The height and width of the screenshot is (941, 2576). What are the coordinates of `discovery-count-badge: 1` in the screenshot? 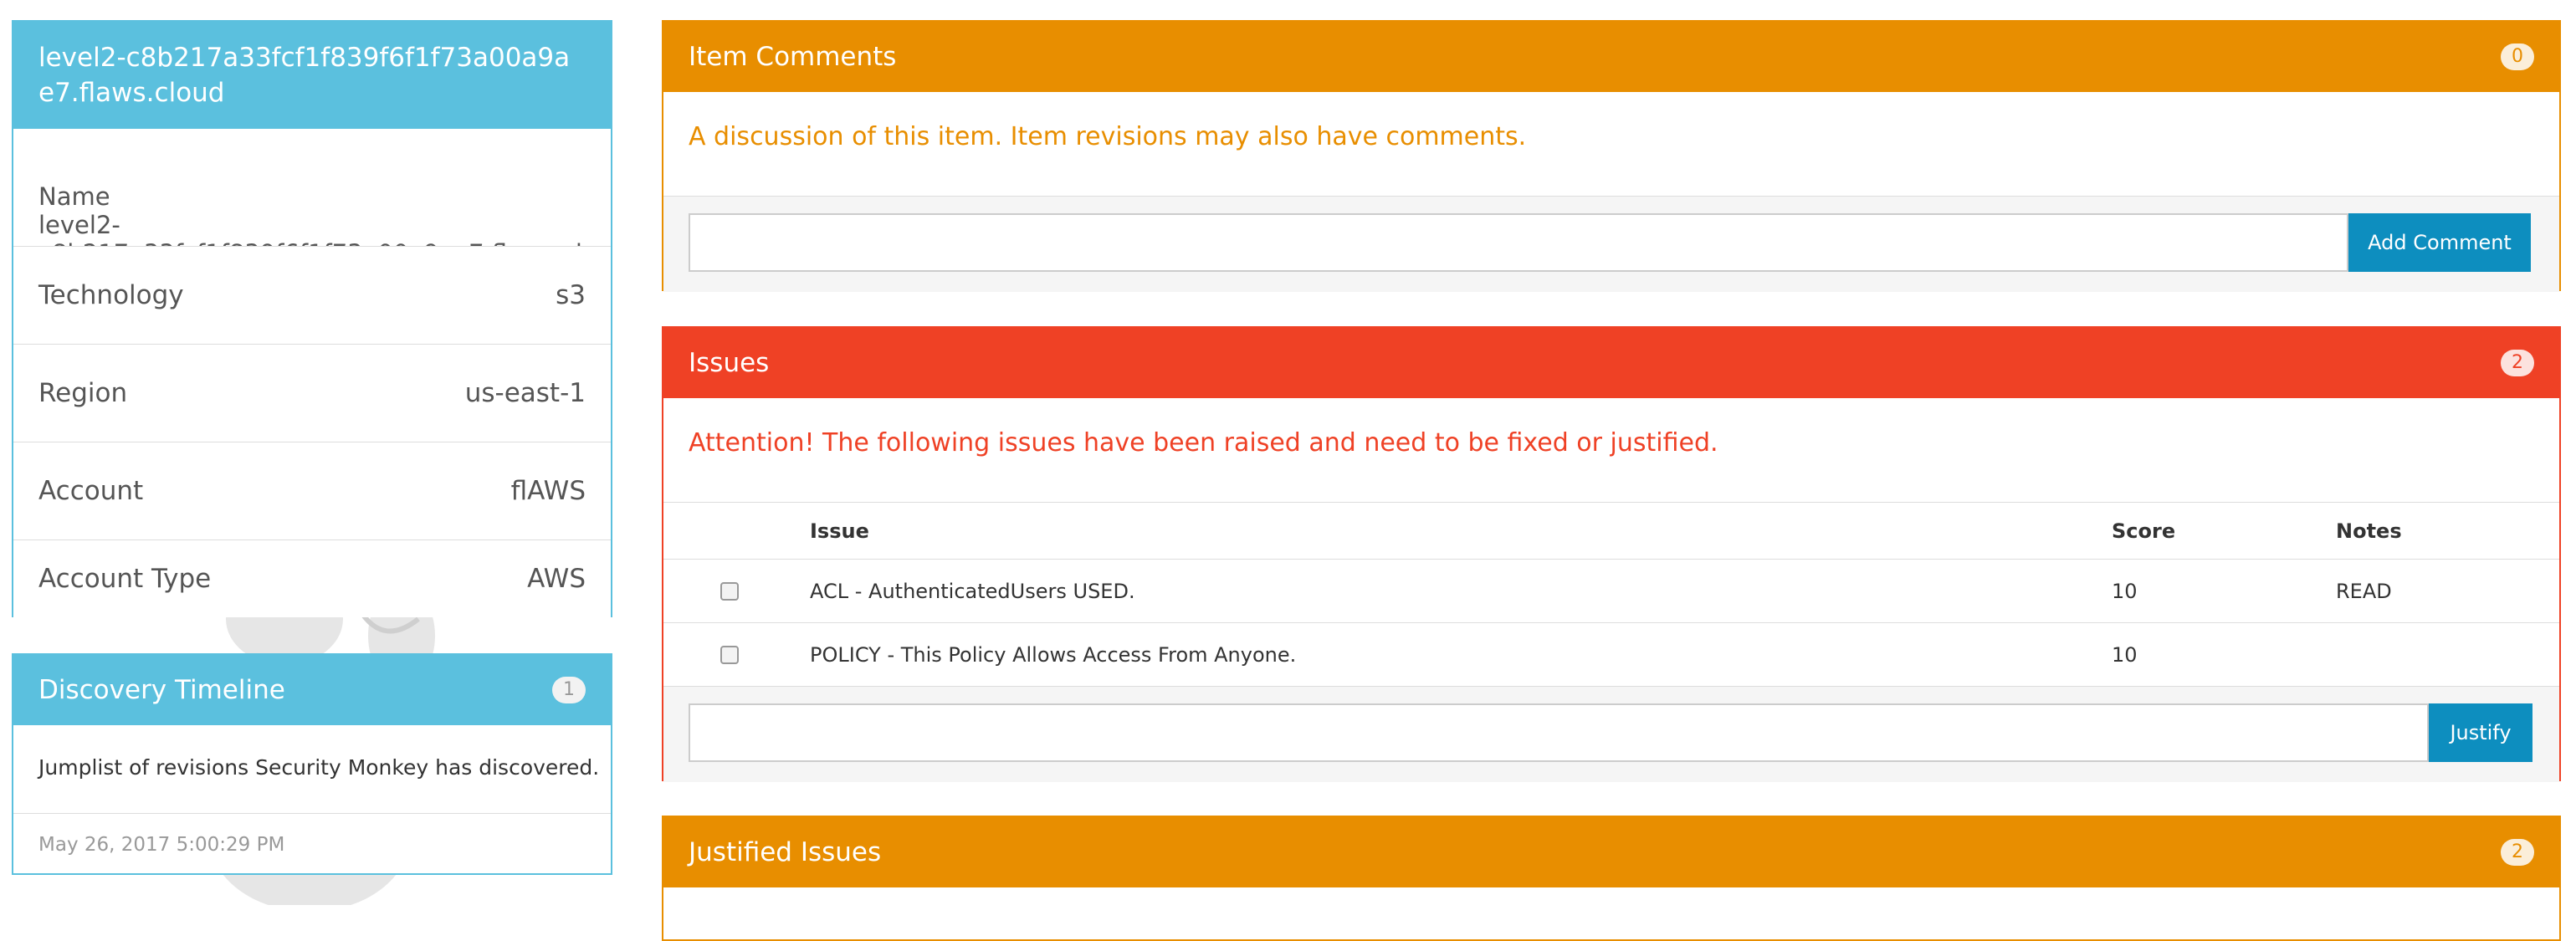 It's located at (569, 690).